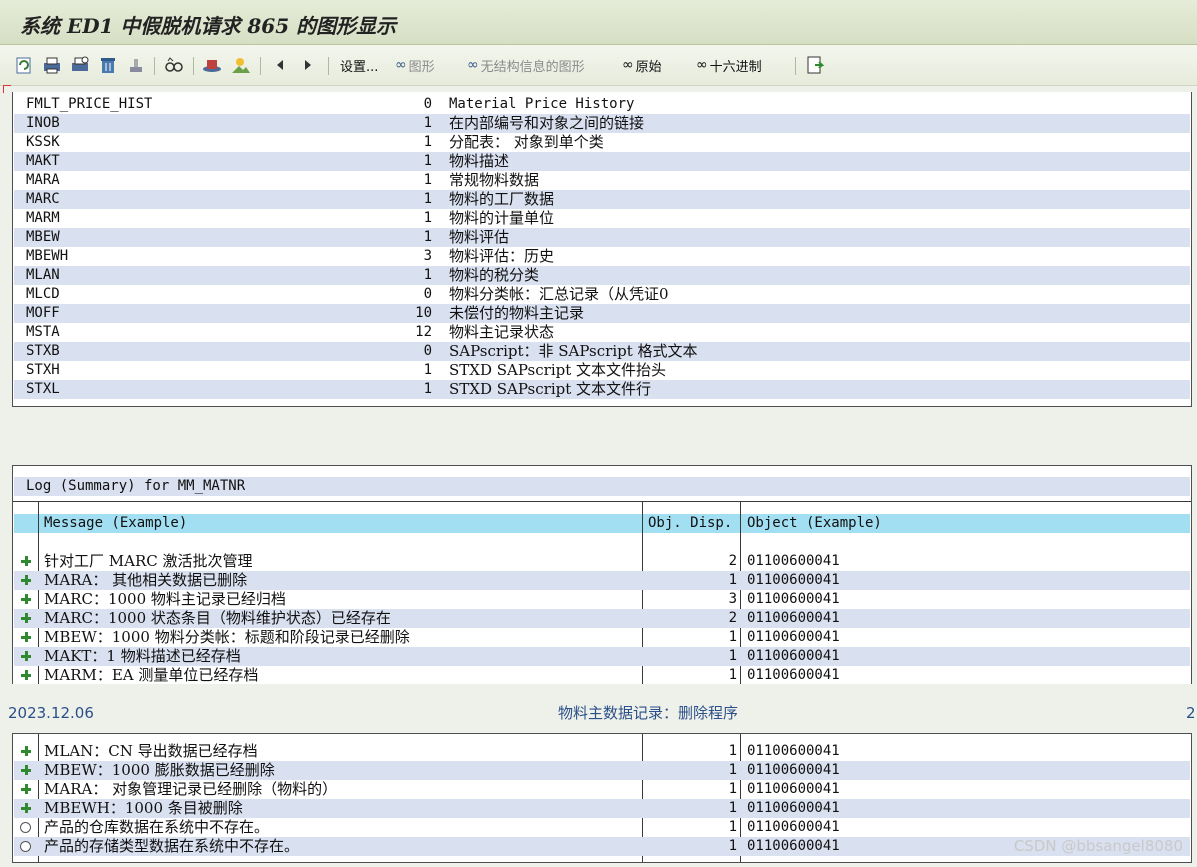  Describe the element at coordinates (1098, 846) in the screenshot. I see `watermark: CSDN @bbsangel8080` at that location.